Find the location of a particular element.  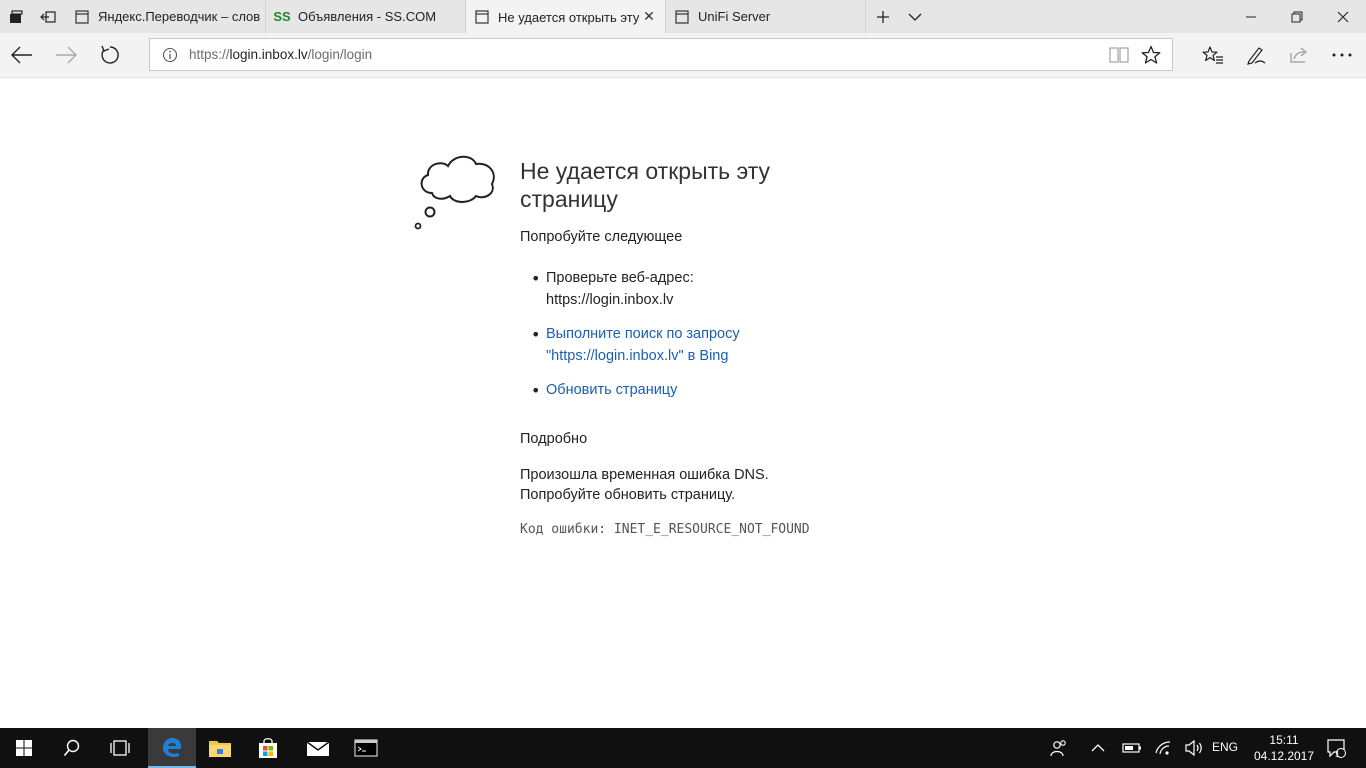

store-icon is located at coordinates (268, 748).